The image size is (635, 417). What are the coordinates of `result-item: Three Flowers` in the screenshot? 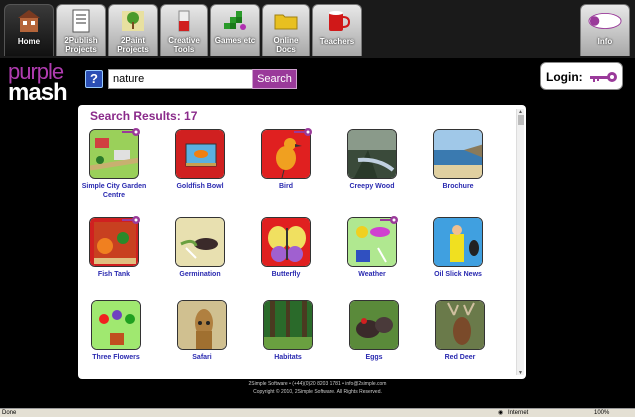 It's located at (116, 331).